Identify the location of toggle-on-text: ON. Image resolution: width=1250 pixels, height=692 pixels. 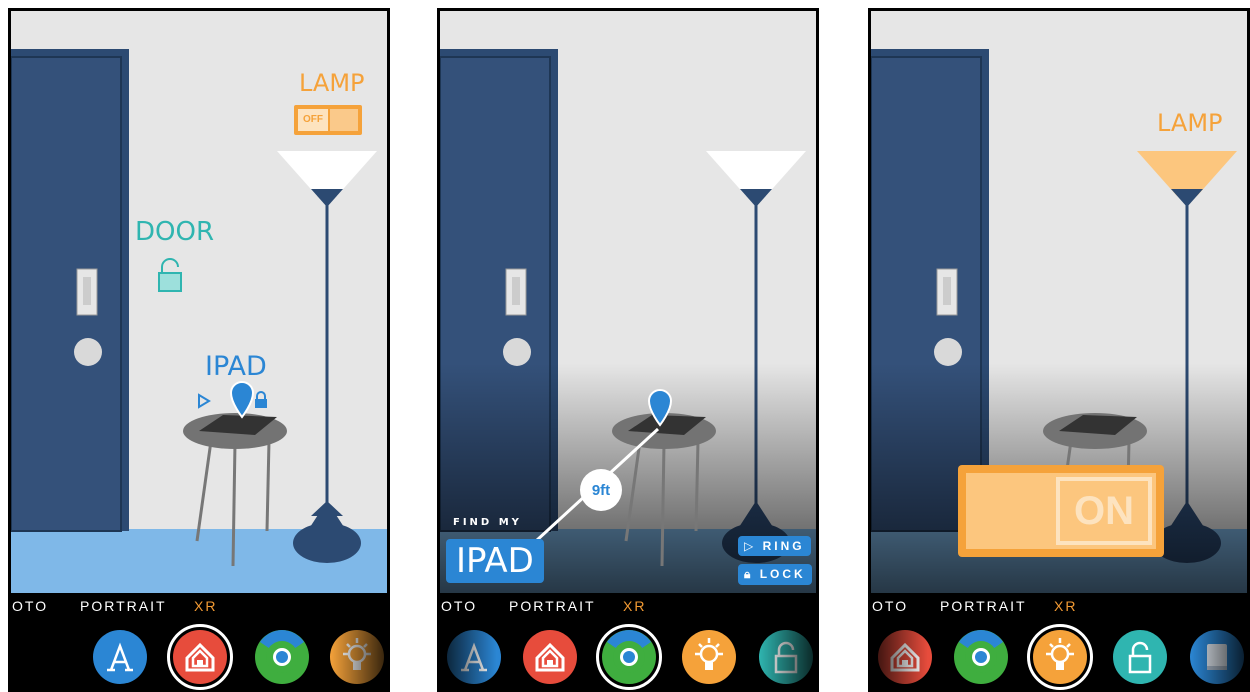
(1104, 510).